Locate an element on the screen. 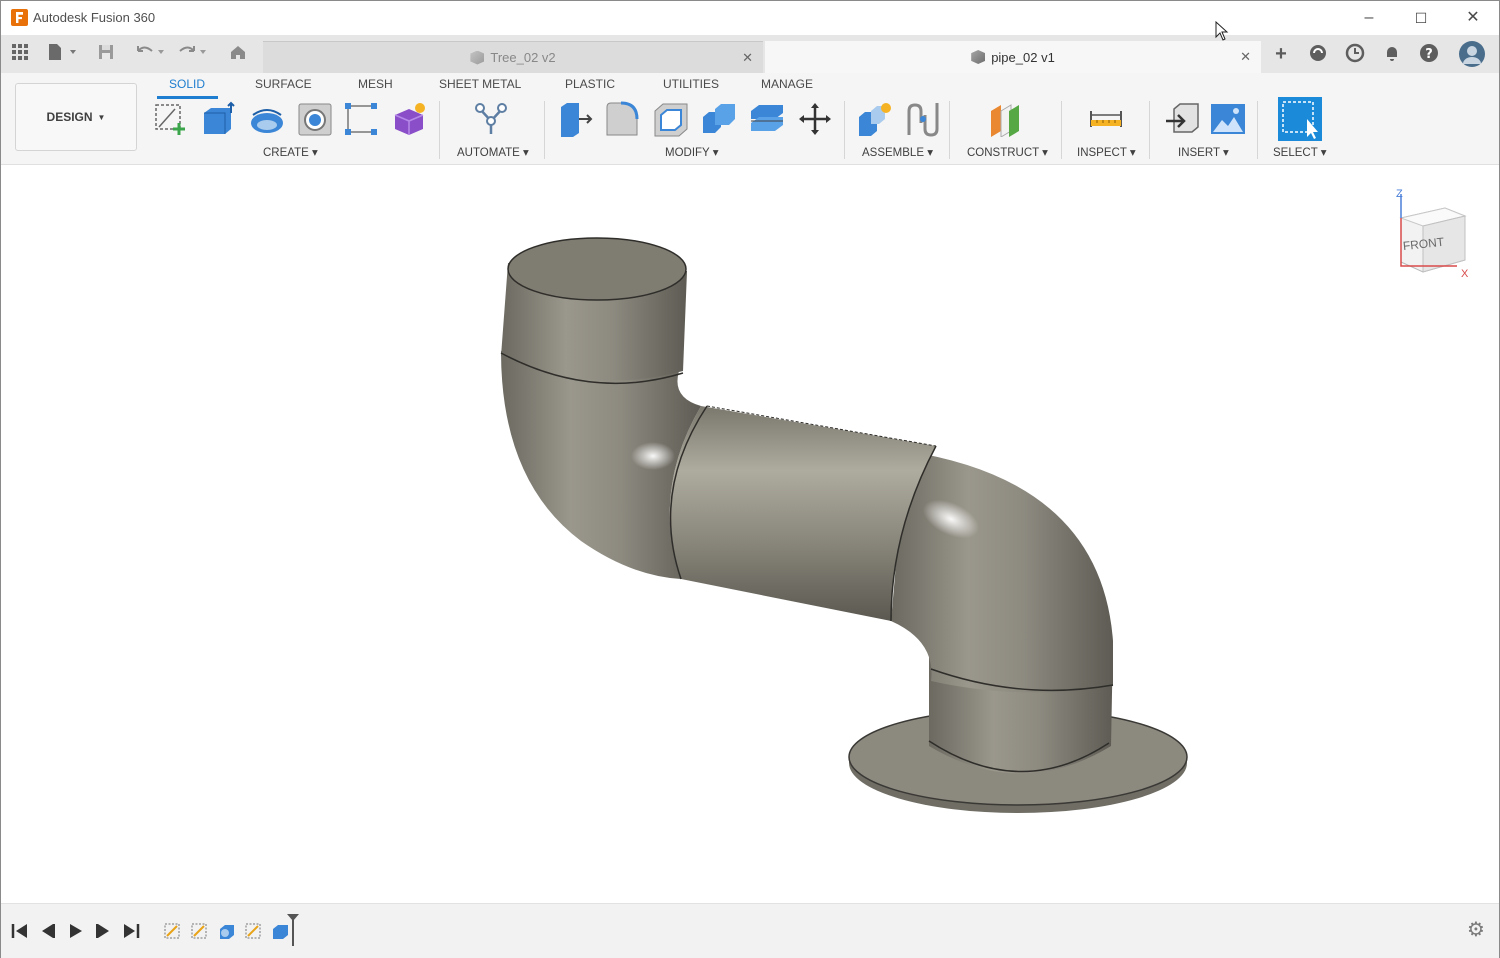 The width and height of the screenshot is (1500, 958). group-automate: AUTOMATE ▾ is located at coordinates (493, 152).